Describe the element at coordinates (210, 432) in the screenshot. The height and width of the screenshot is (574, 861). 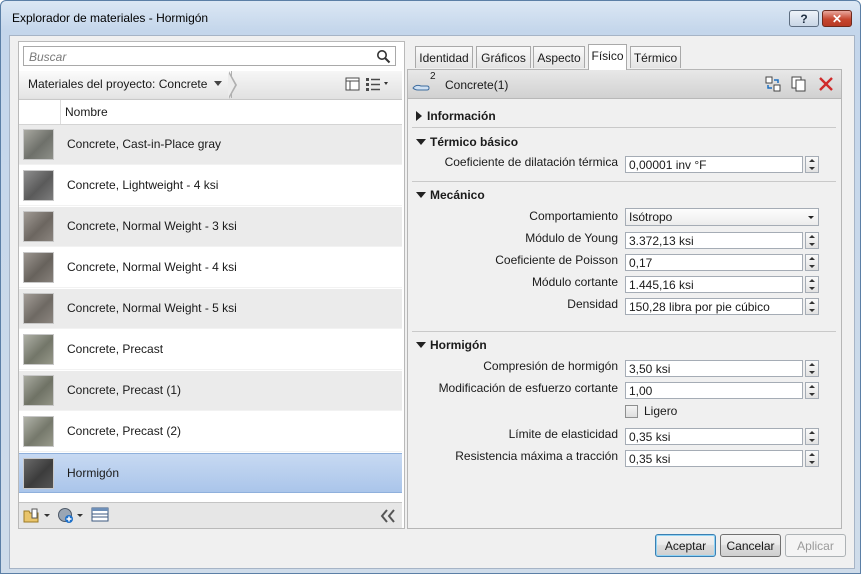
I see `list-item: Concrete, Precast (2)` at that location.